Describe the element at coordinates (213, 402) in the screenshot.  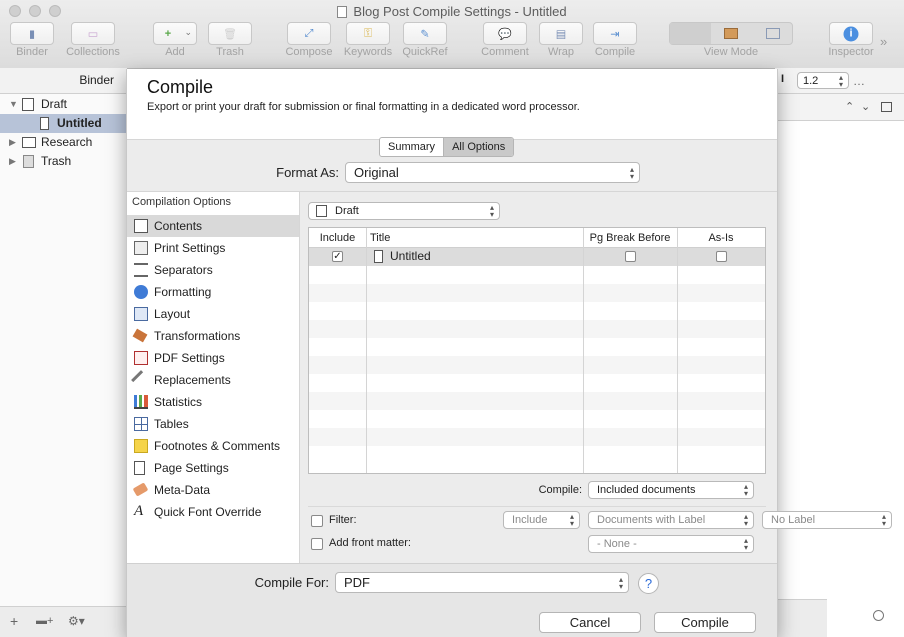
I see `option-statistics: Statistics` at that location.